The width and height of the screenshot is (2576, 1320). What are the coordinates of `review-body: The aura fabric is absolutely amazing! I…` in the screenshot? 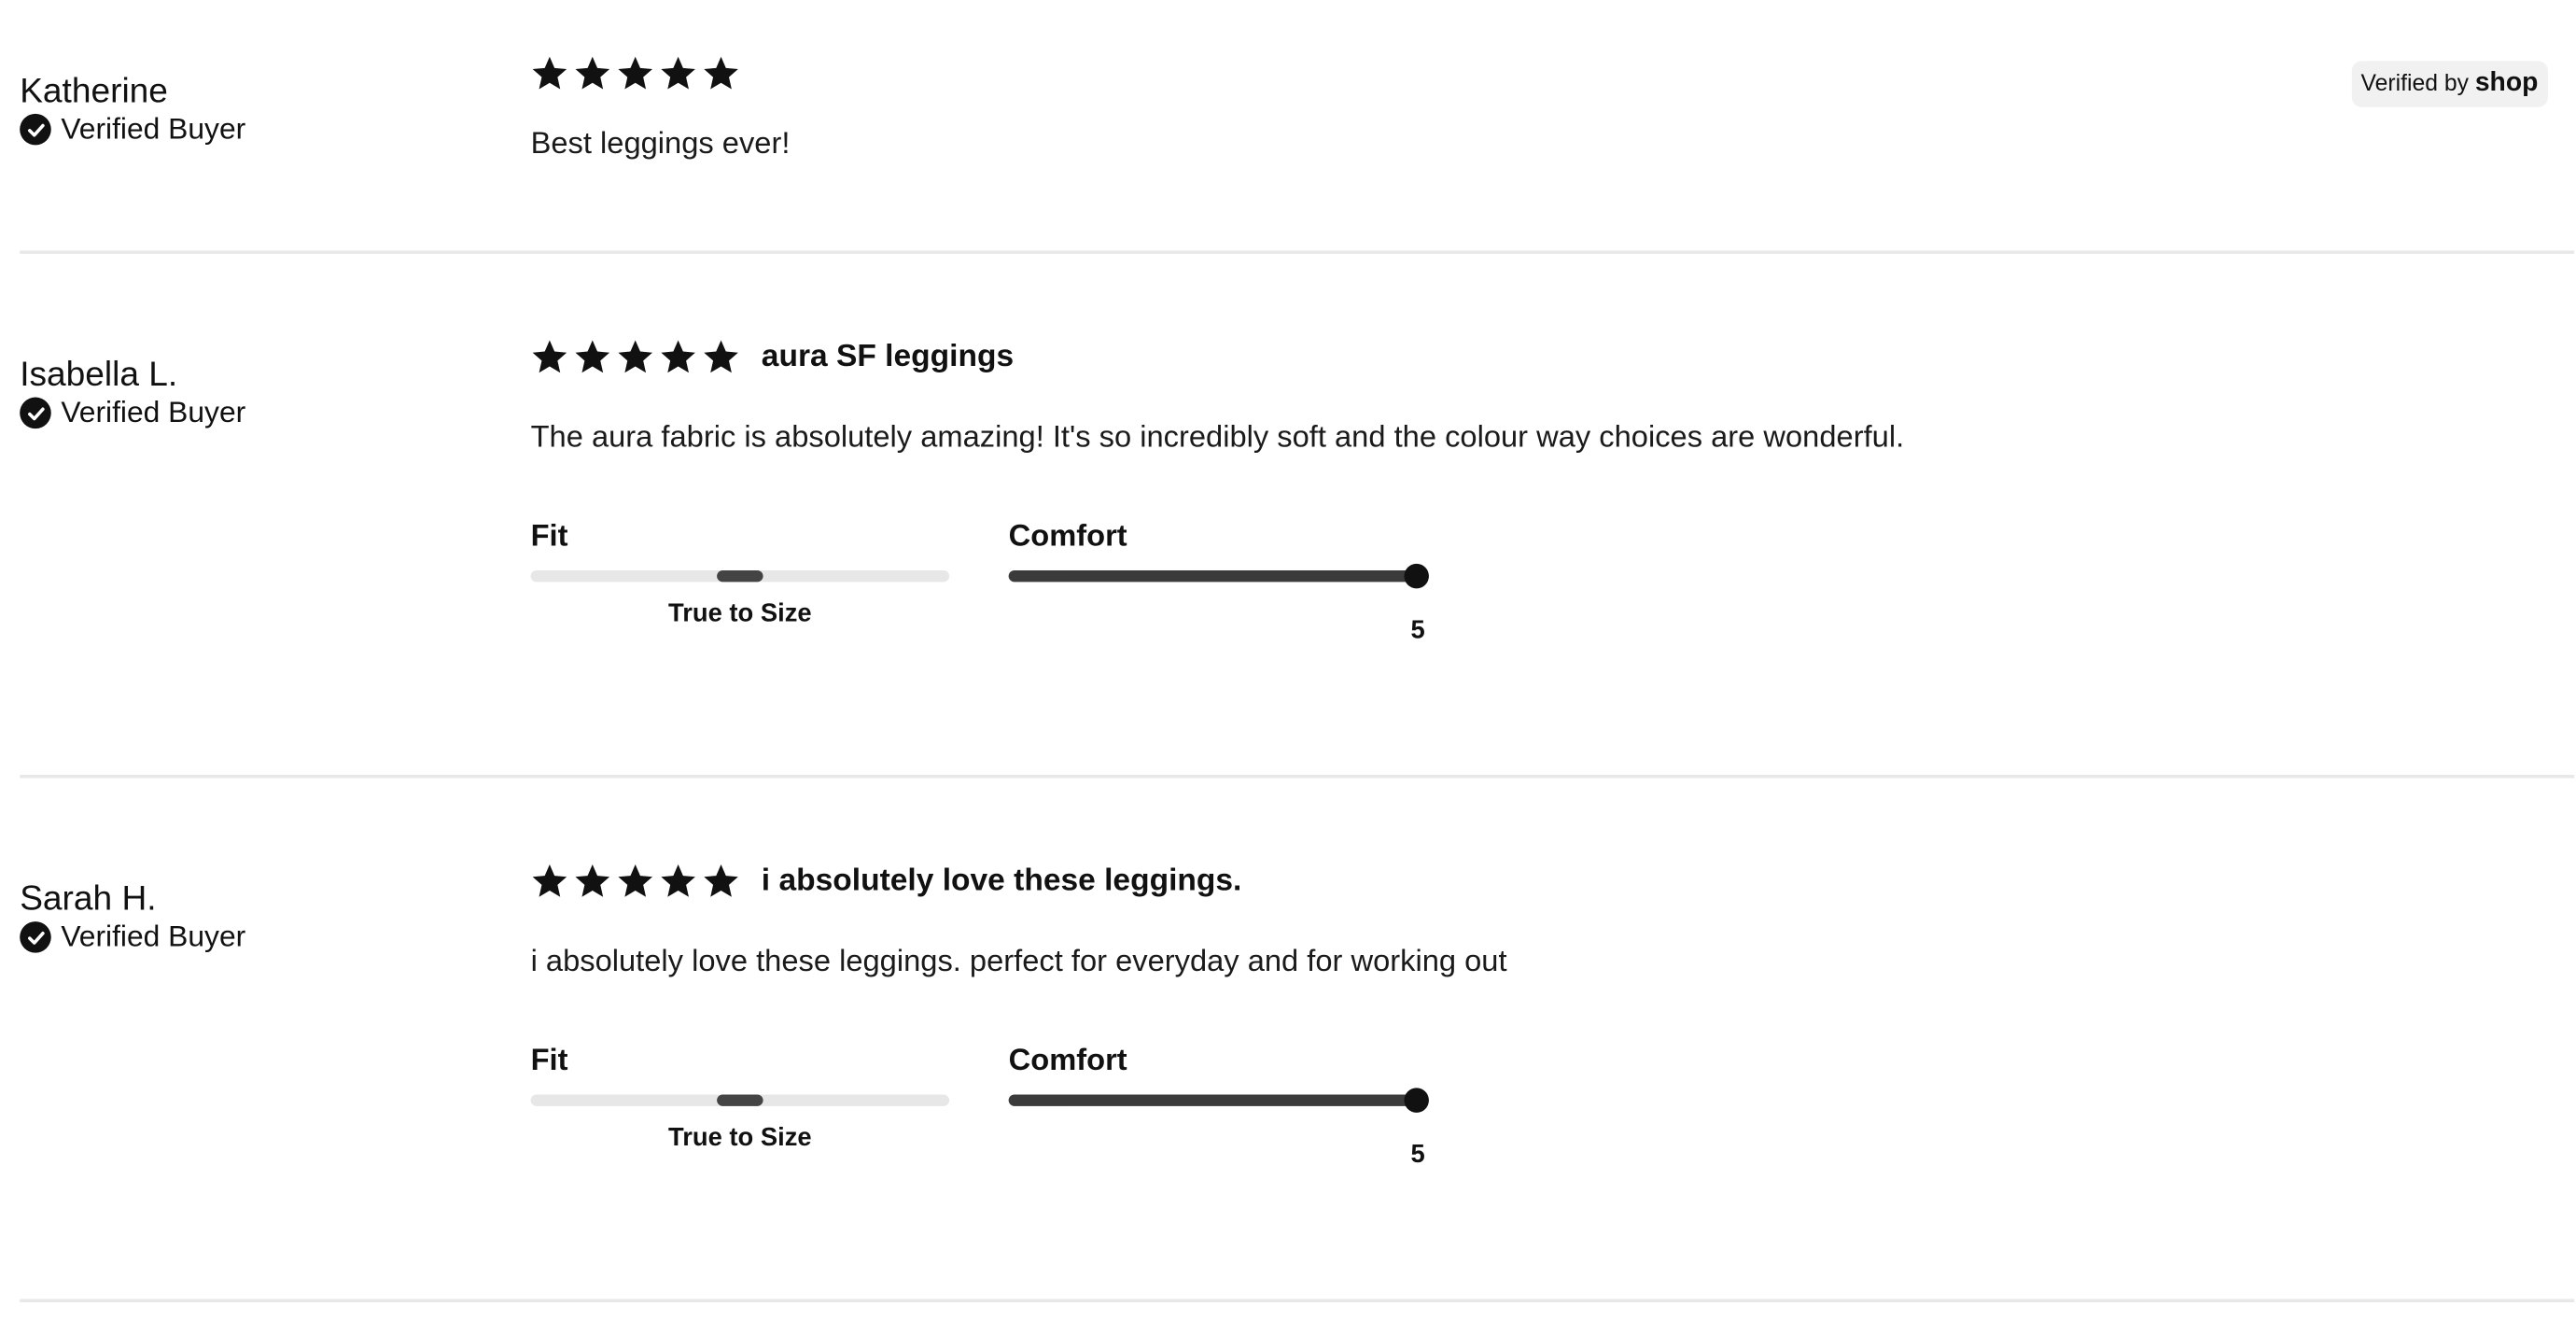 It's located at (1217, 436).